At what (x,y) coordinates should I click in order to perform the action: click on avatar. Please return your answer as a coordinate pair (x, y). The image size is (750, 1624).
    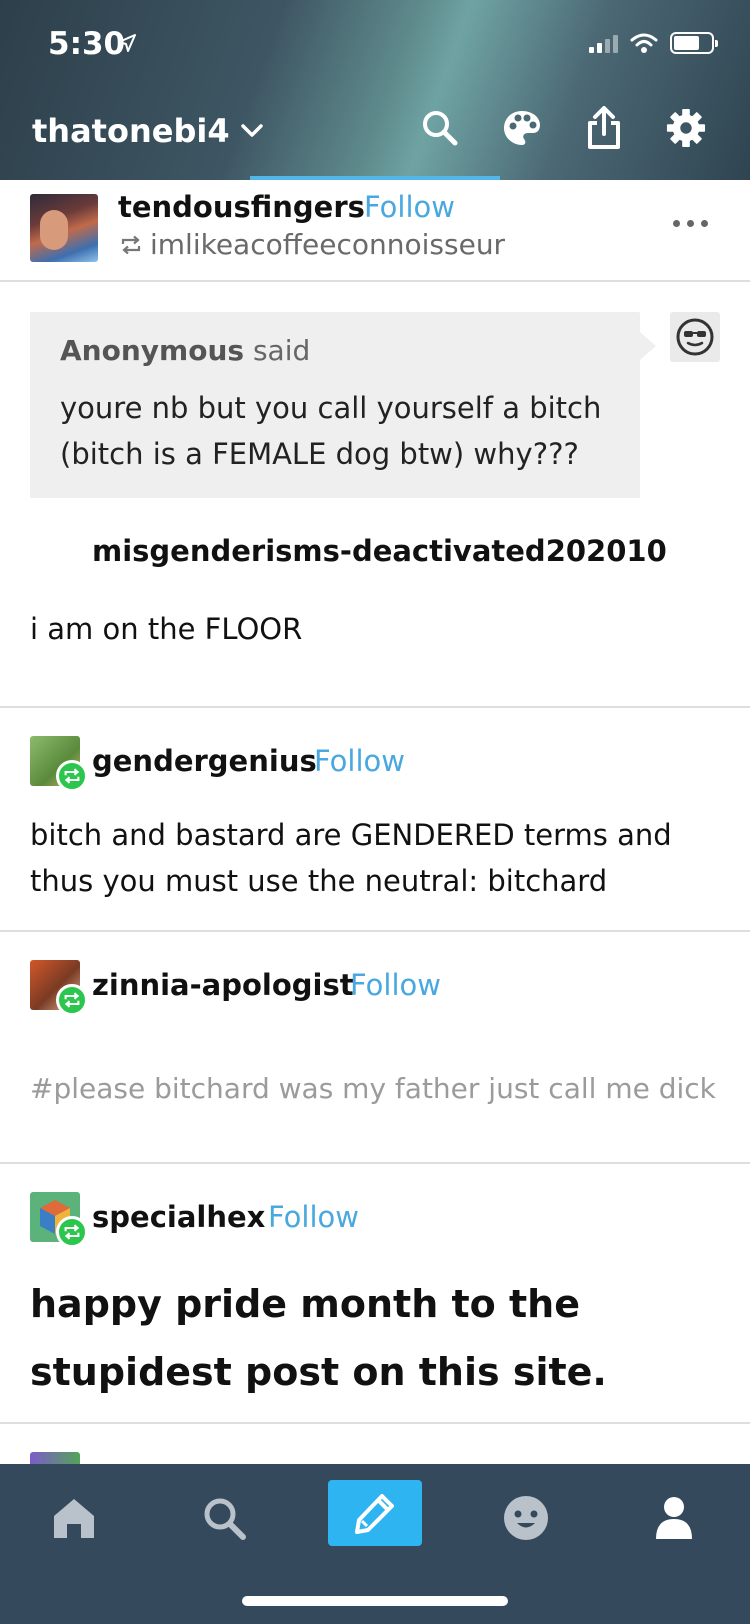
    Looking at the image, I should click on (64, 228).